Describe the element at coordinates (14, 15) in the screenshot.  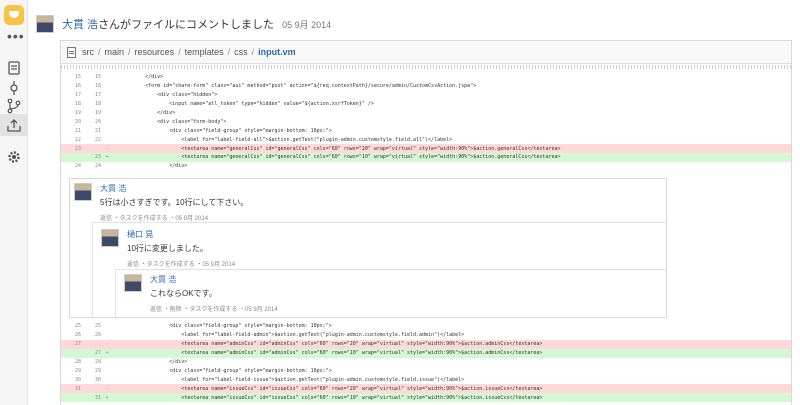
I see `app-logo` at that location.